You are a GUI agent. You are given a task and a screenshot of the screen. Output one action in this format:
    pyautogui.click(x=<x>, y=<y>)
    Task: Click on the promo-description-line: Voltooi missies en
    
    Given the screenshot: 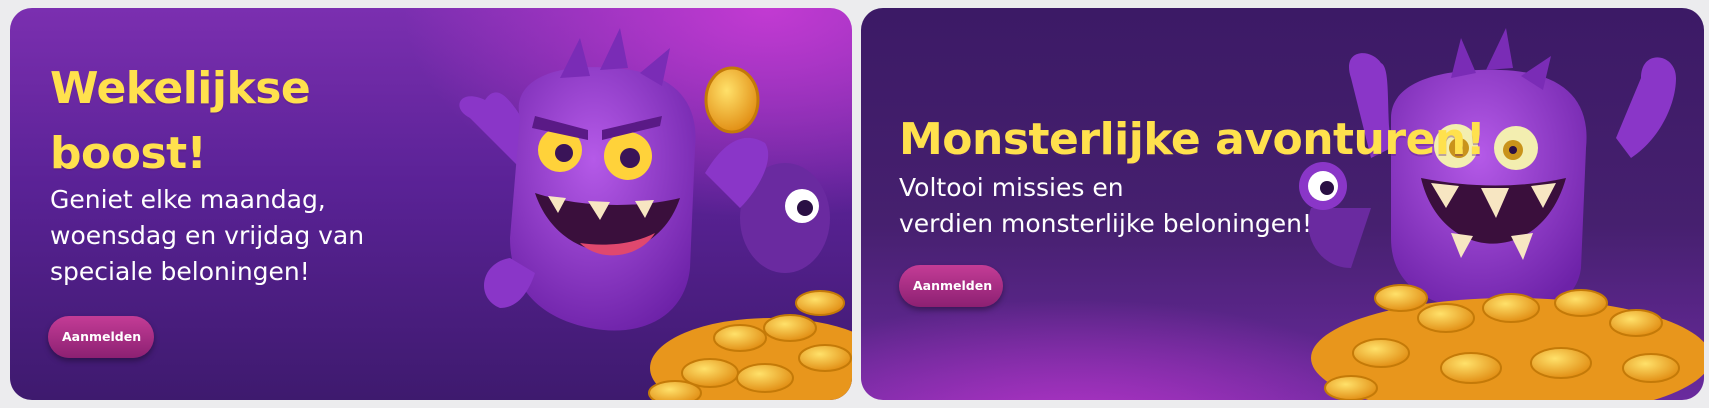 What is the action you would take?
    pyautogui.click(x=1011, y=187)
    